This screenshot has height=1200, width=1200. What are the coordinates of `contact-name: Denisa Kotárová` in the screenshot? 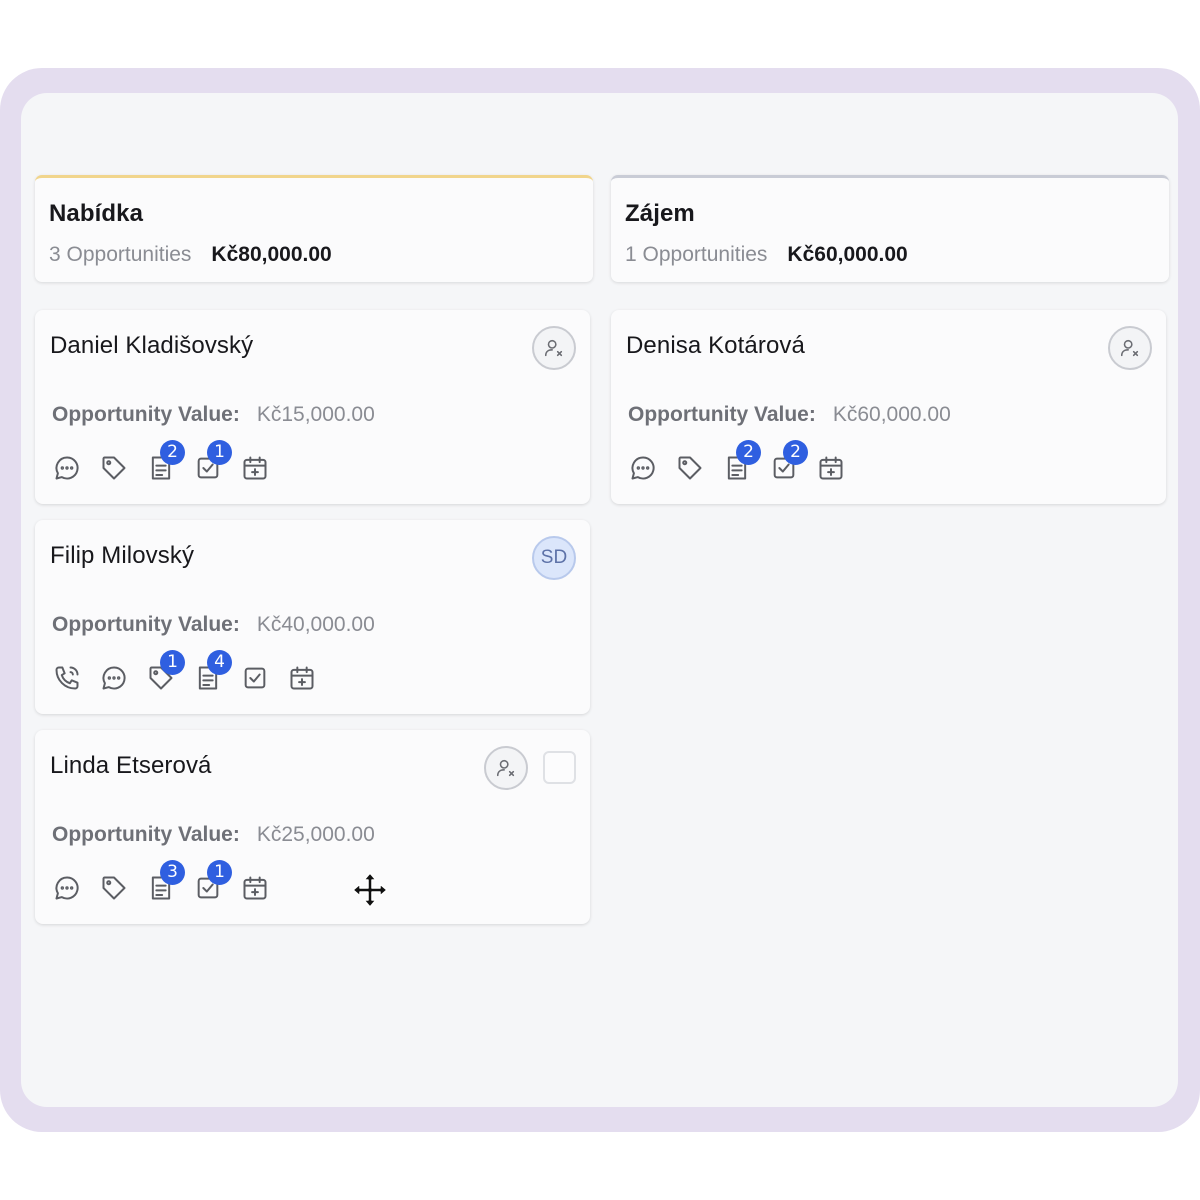 It's located at (889, 346).